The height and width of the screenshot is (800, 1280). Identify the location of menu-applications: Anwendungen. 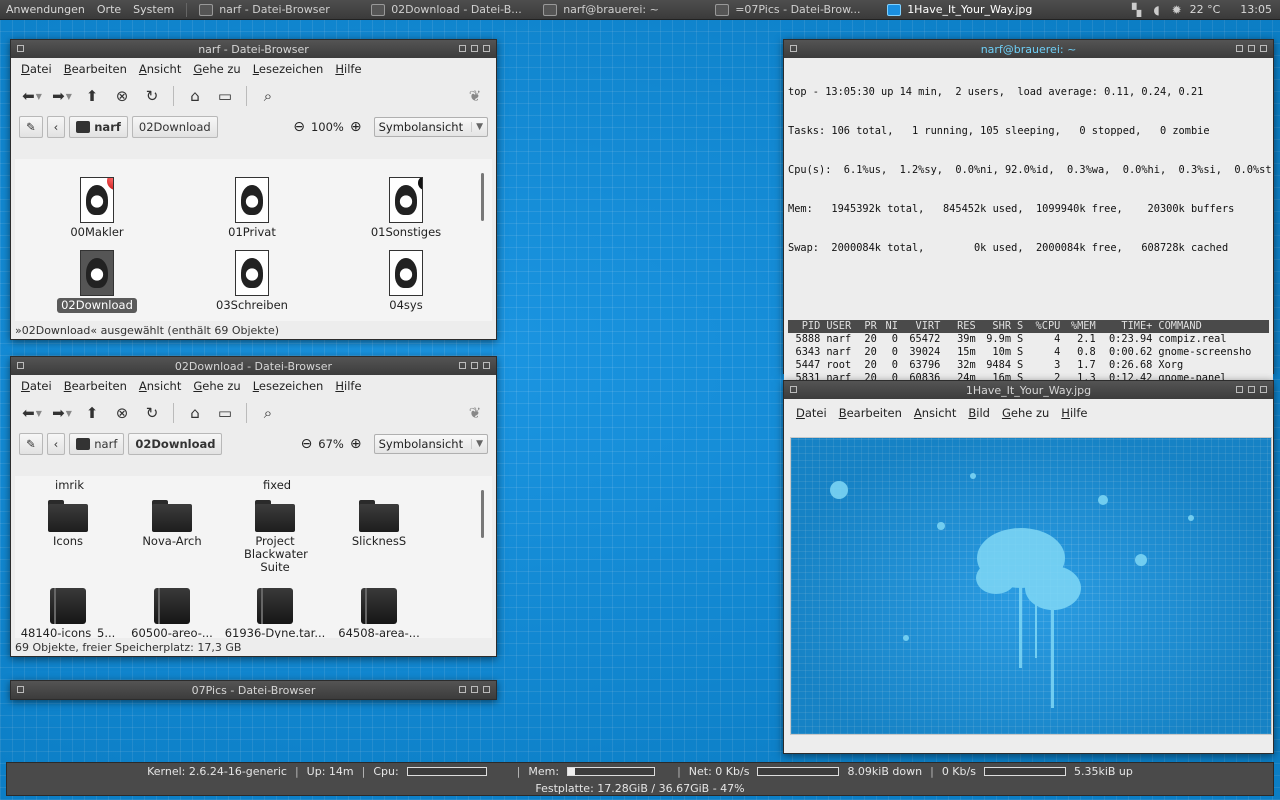
(45, 9).